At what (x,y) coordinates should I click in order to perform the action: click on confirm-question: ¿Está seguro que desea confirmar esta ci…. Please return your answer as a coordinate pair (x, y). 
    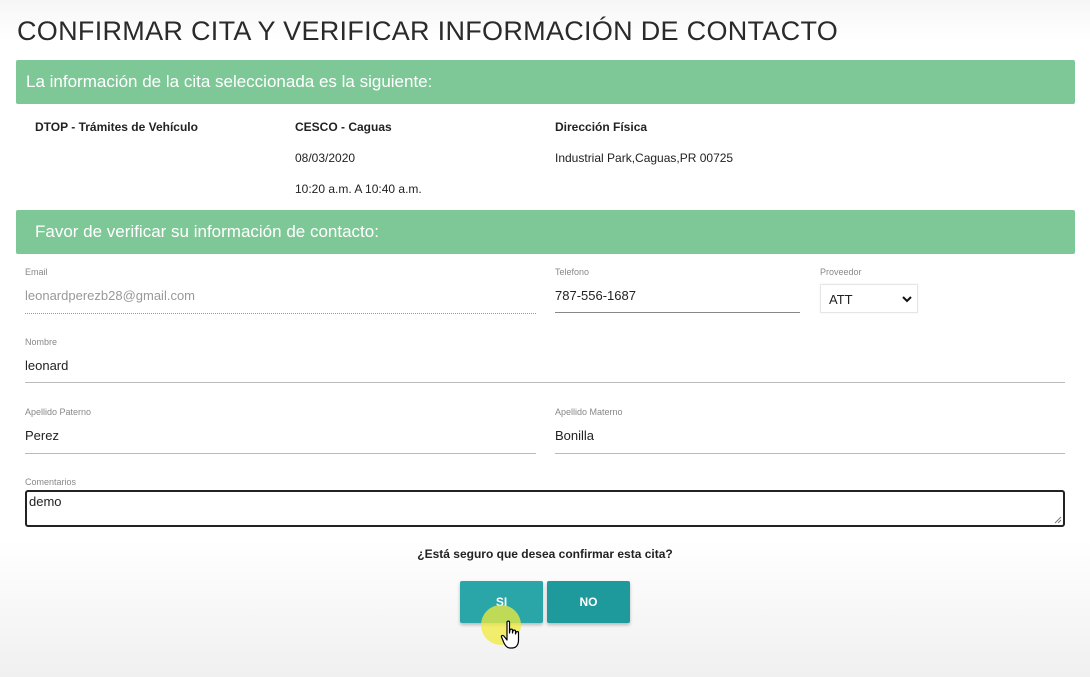
    Looking at the image, I should click on (545, 554).